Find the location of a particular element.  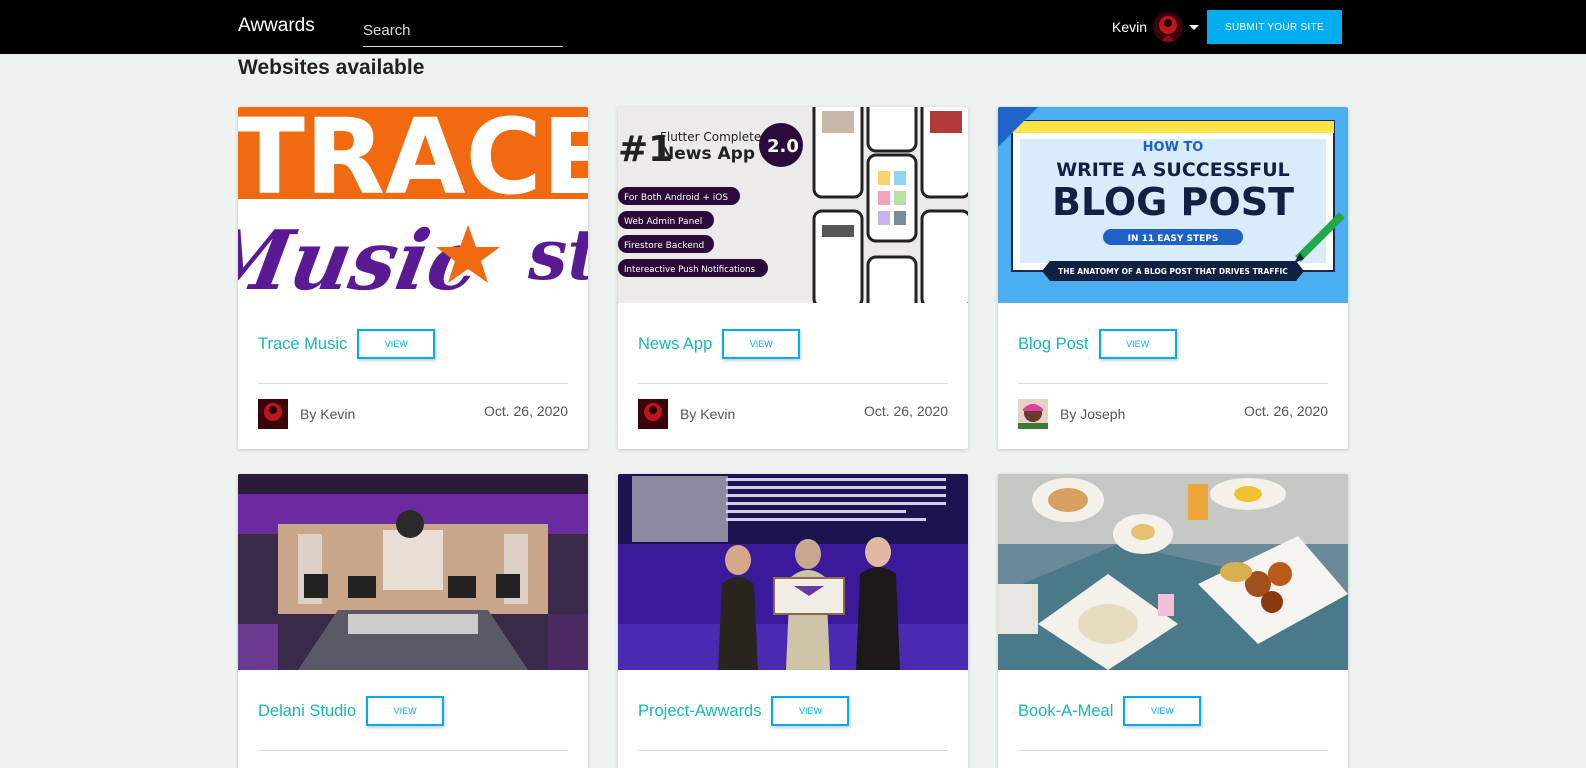

project-title: Trace Music is located at coordinates (302, 344).